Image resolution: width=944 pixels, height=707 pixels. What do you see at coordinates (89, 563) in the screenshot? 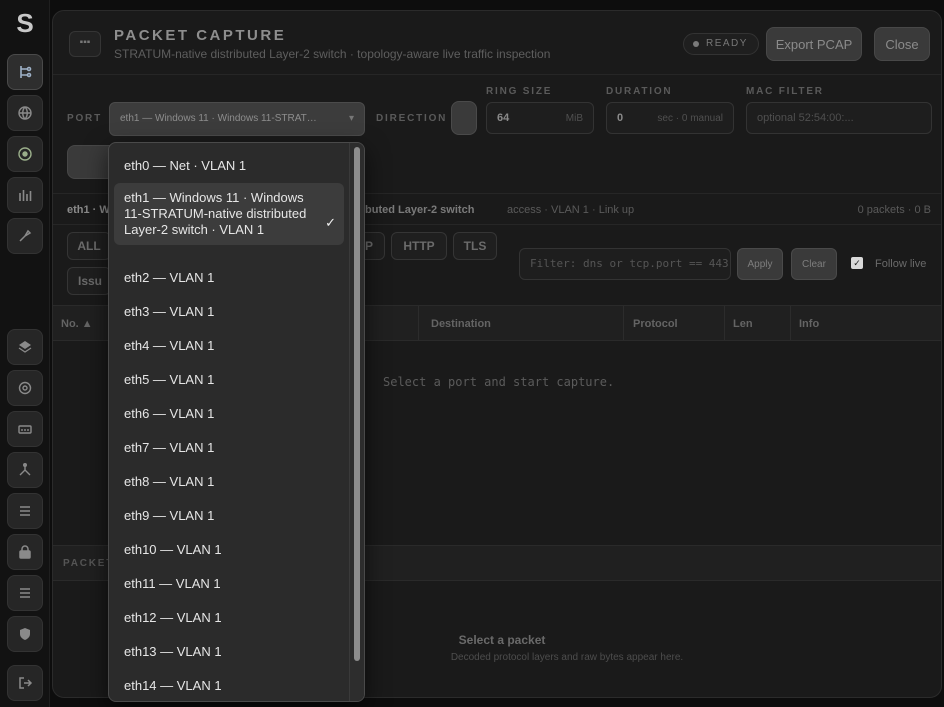
I see `packet-details-label: PACKET` at bounding box center [89, 563].